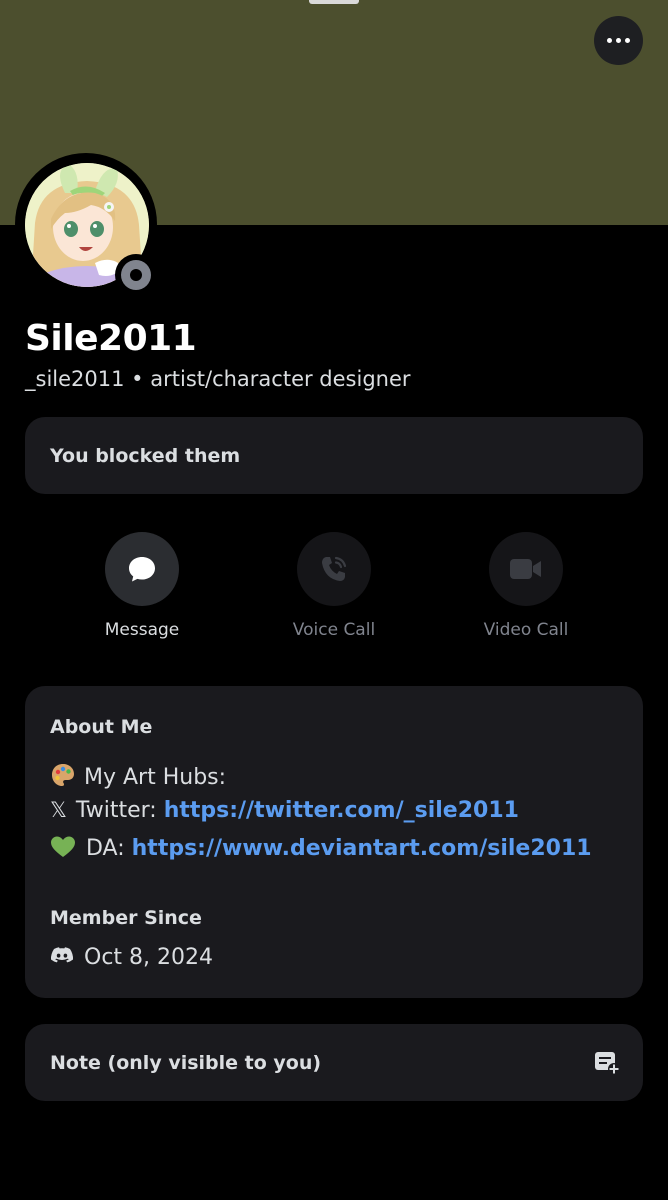 This screenshot has width=668, height=1200. Describe the element at coordinates (62, 955) in the screenshot. I see `discord-logo-icon` at that location.